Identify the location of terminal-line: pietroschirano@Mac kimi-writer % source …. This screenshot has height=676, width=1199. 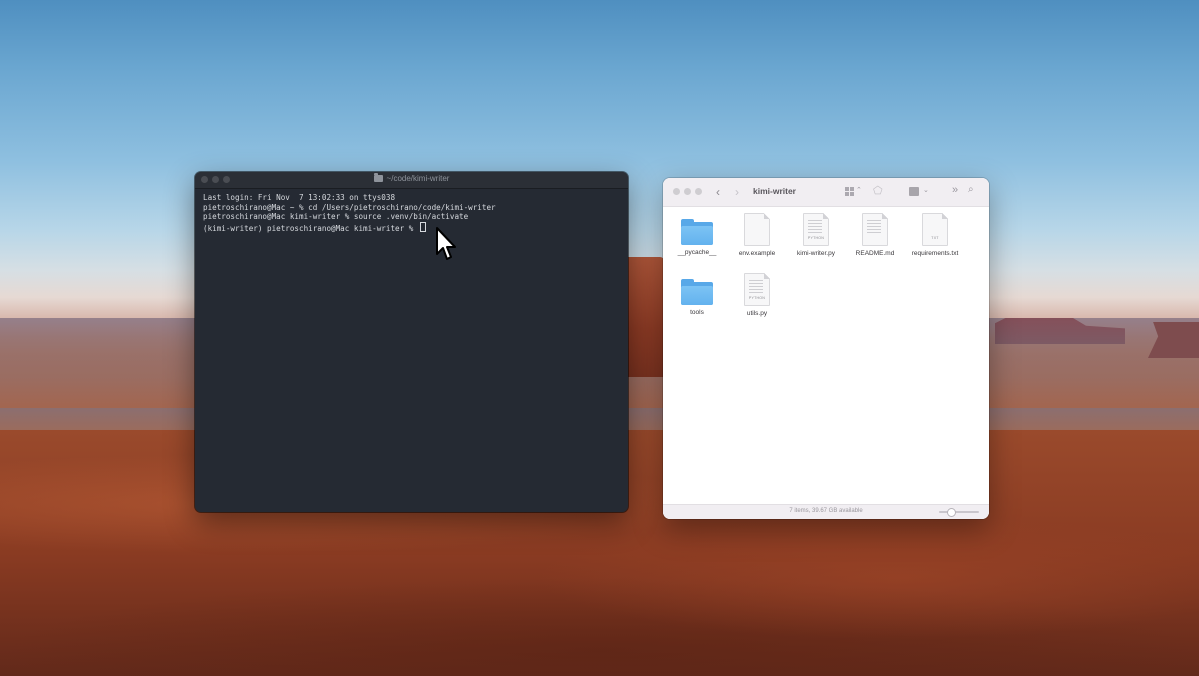
(336, 217).